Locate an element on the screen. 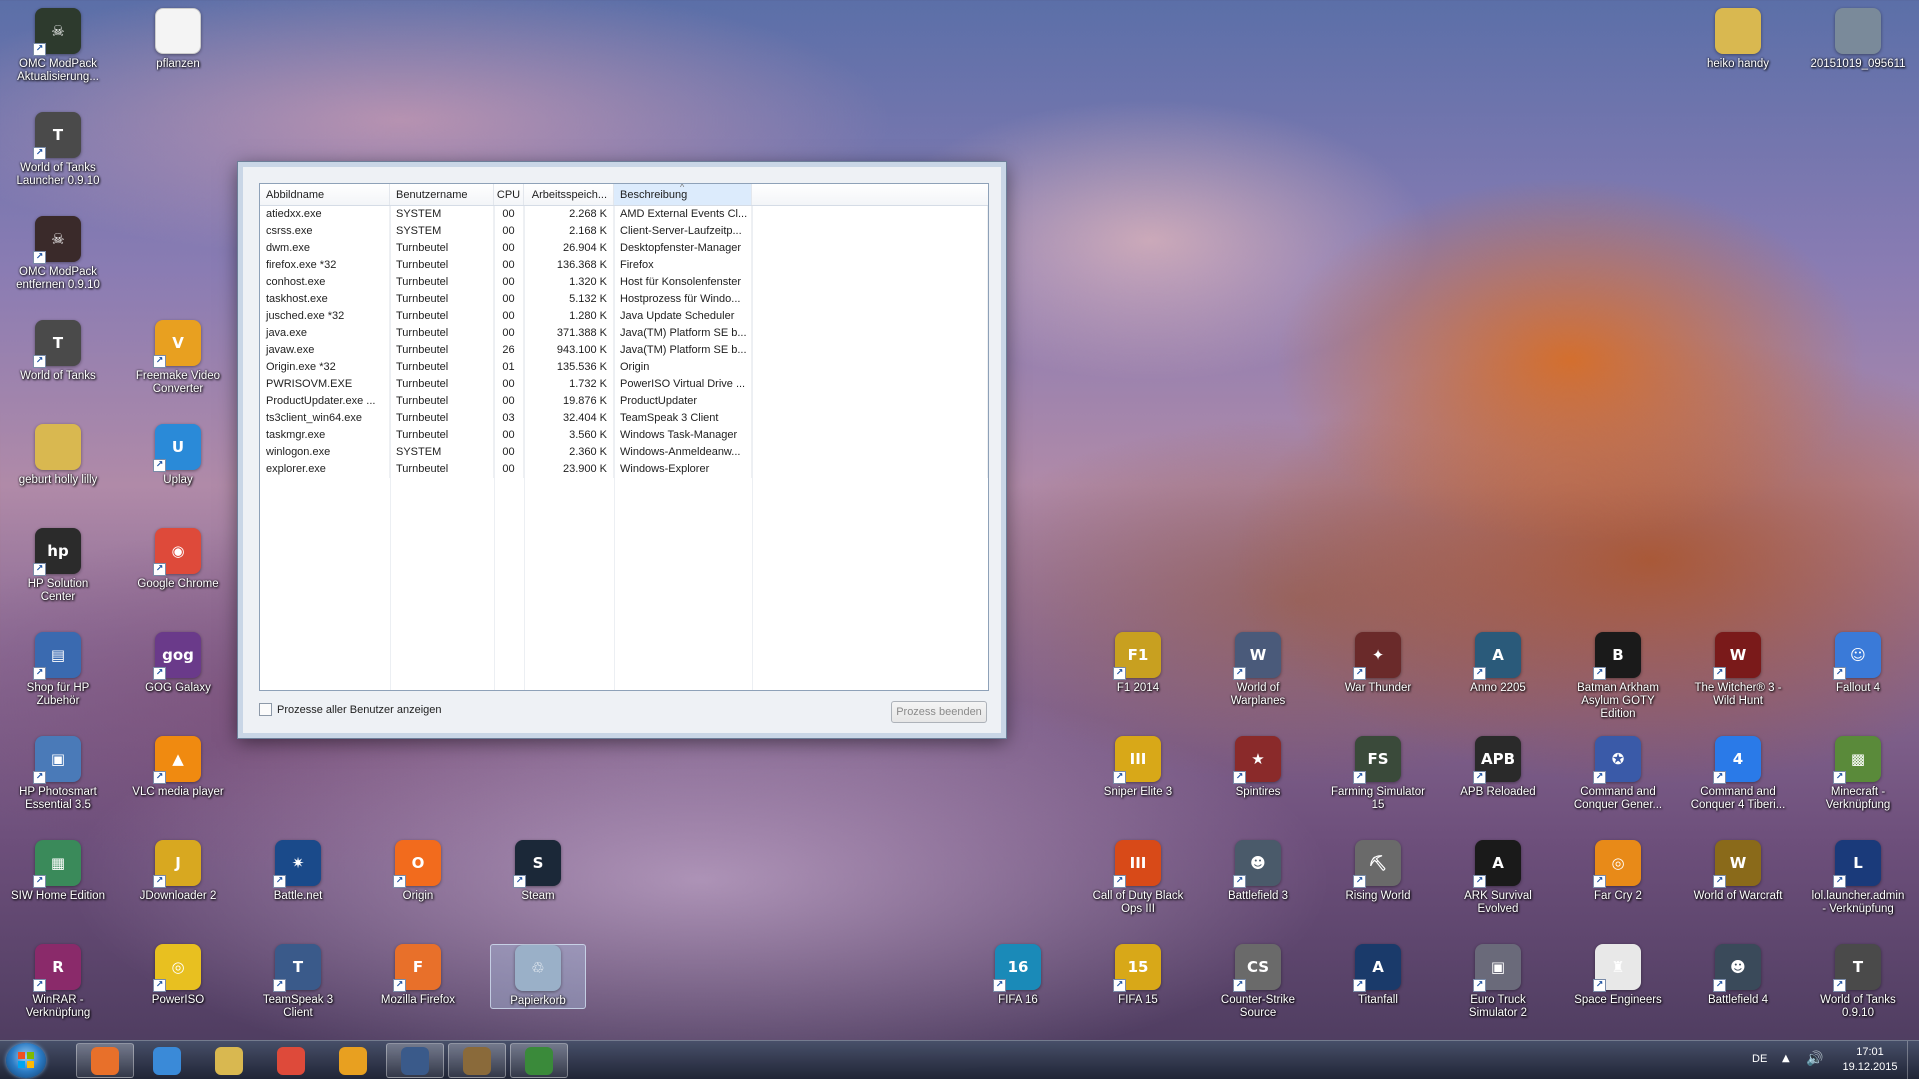 This screenshot has height=1079, width=1919. desktop-icon: T ↗ World of Tanks Launcher 0.9.10 is located at coordinates (58, 150).